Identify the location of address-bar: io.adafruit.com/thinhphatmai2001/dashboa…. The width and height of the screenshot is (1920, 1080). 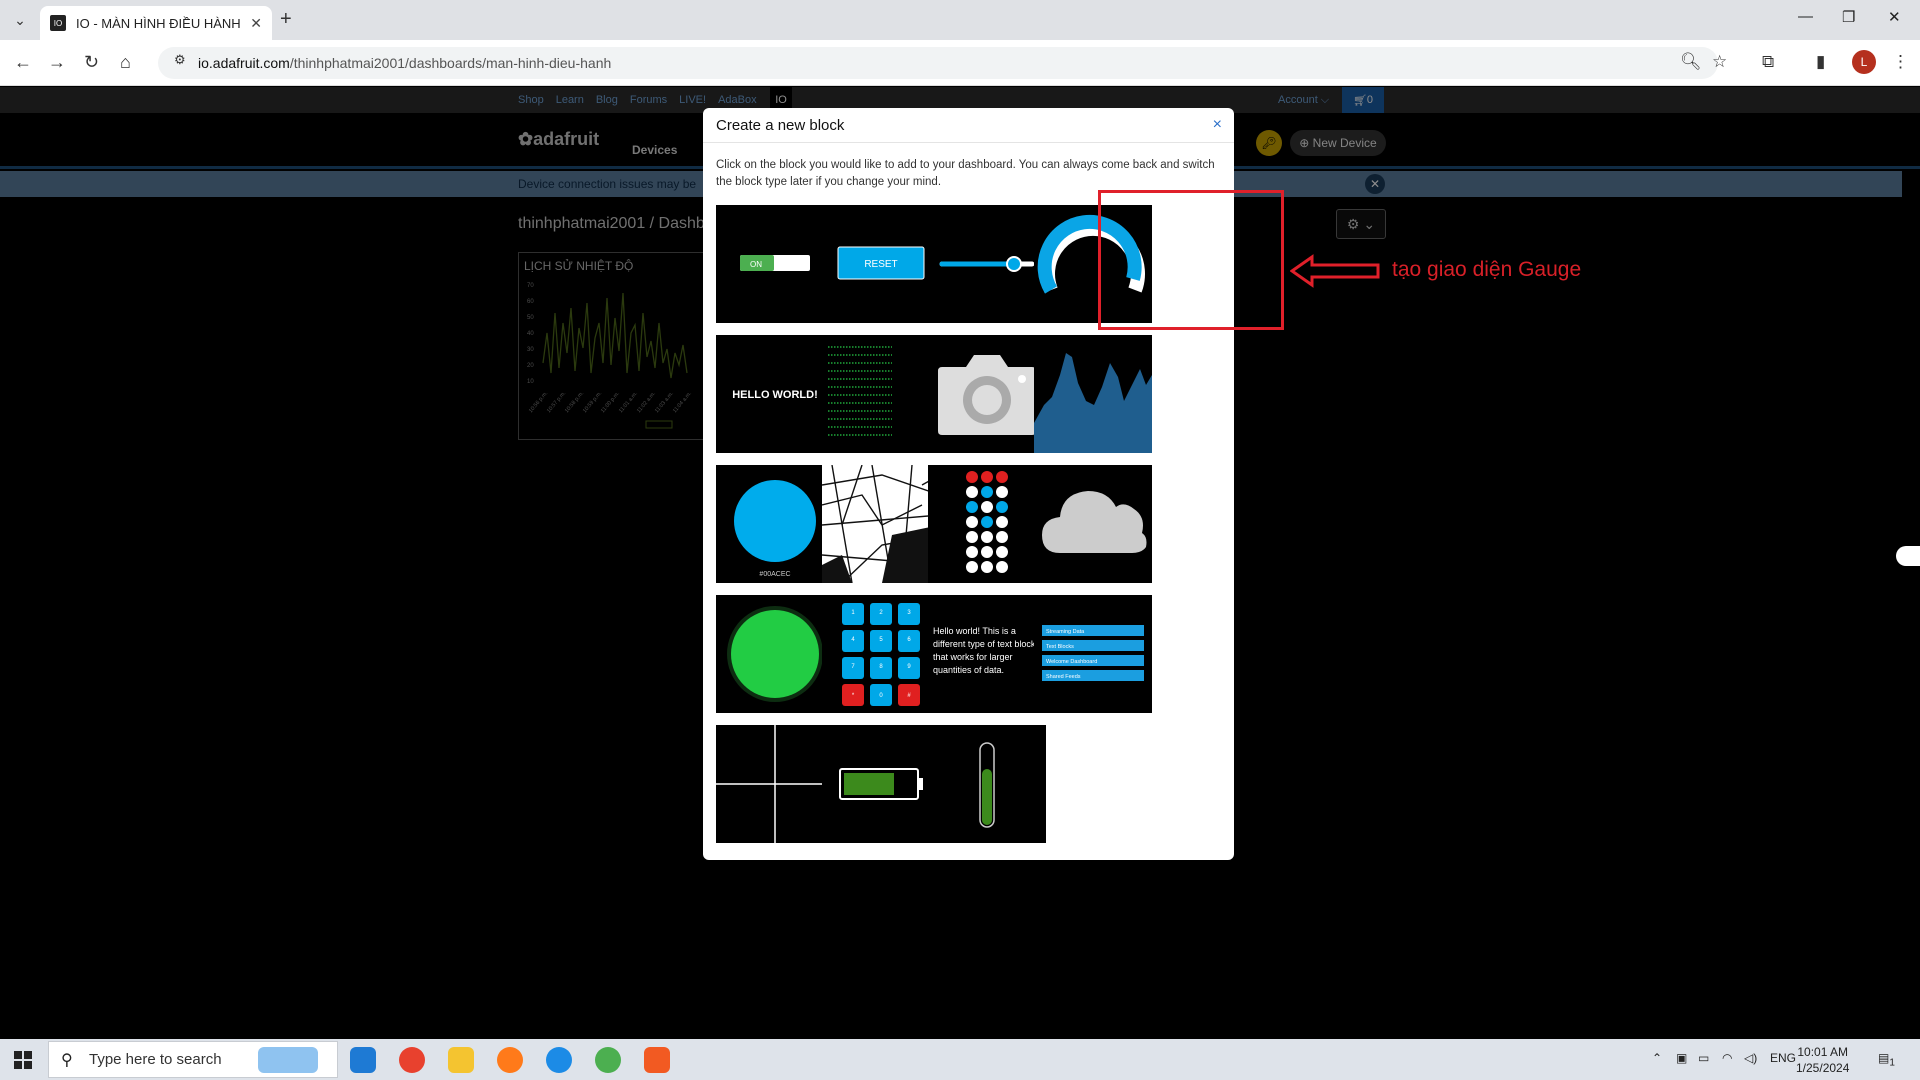
(938, 63).